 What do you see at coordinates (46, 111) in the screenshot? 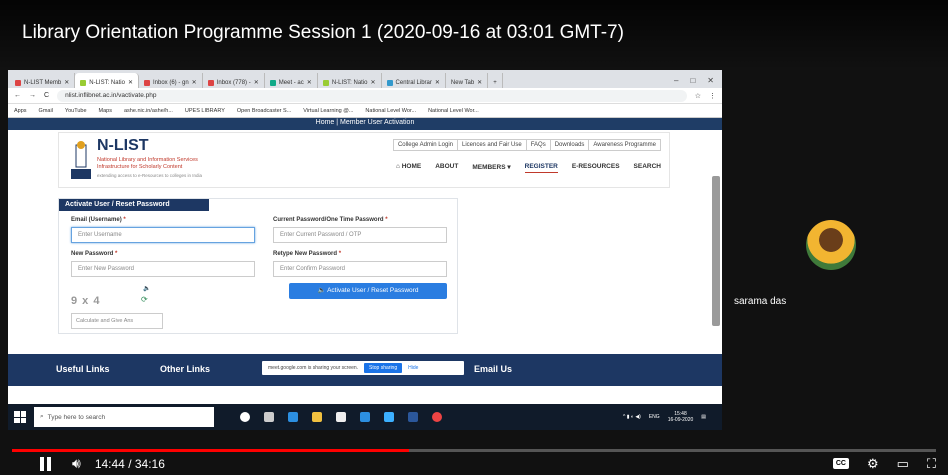
I see `bookmark: Gmail` at bounding box center [46, 111].